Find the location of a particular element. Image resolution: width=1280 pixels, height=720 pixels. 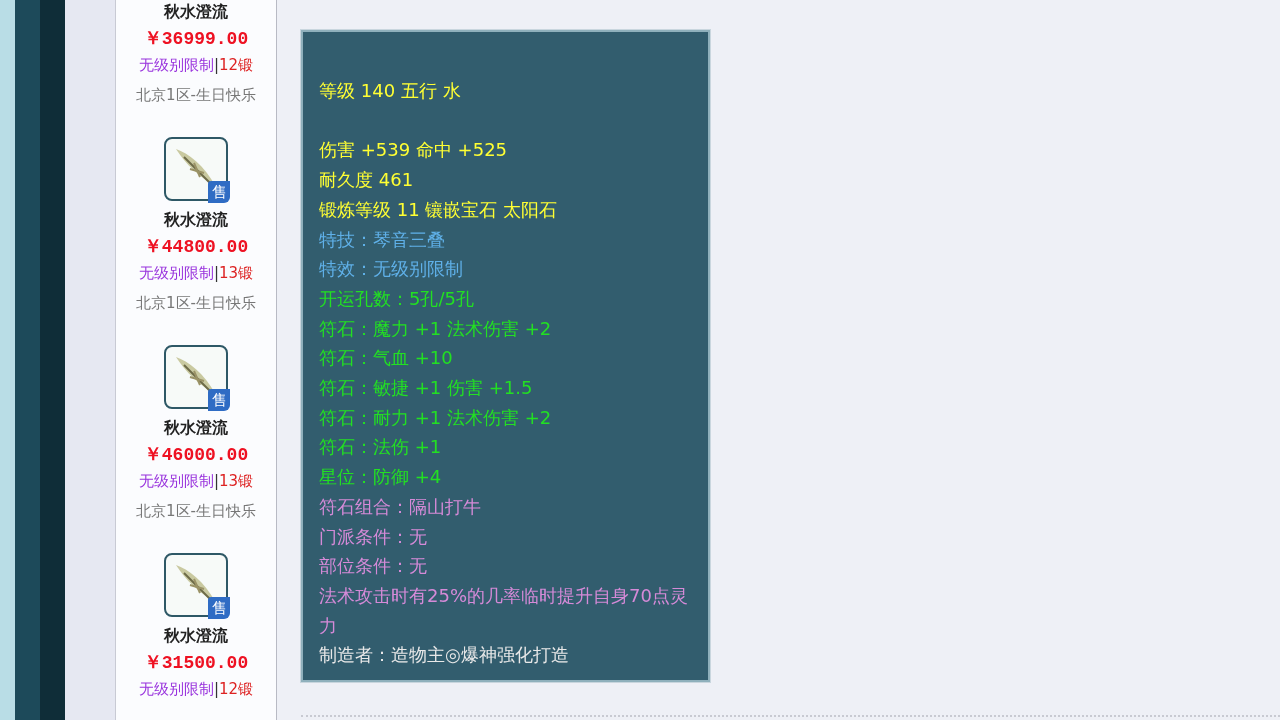

item-price: ￥31500.00 is located at coordinates (196, 663).